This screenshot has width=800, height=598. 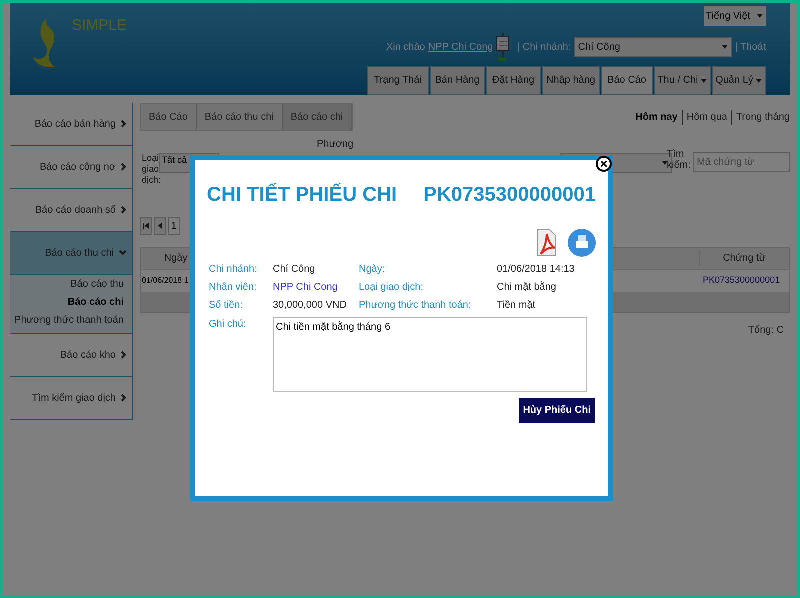 I want to click on filter-label: Tìm kiếm:, so click(x=679, y=160).